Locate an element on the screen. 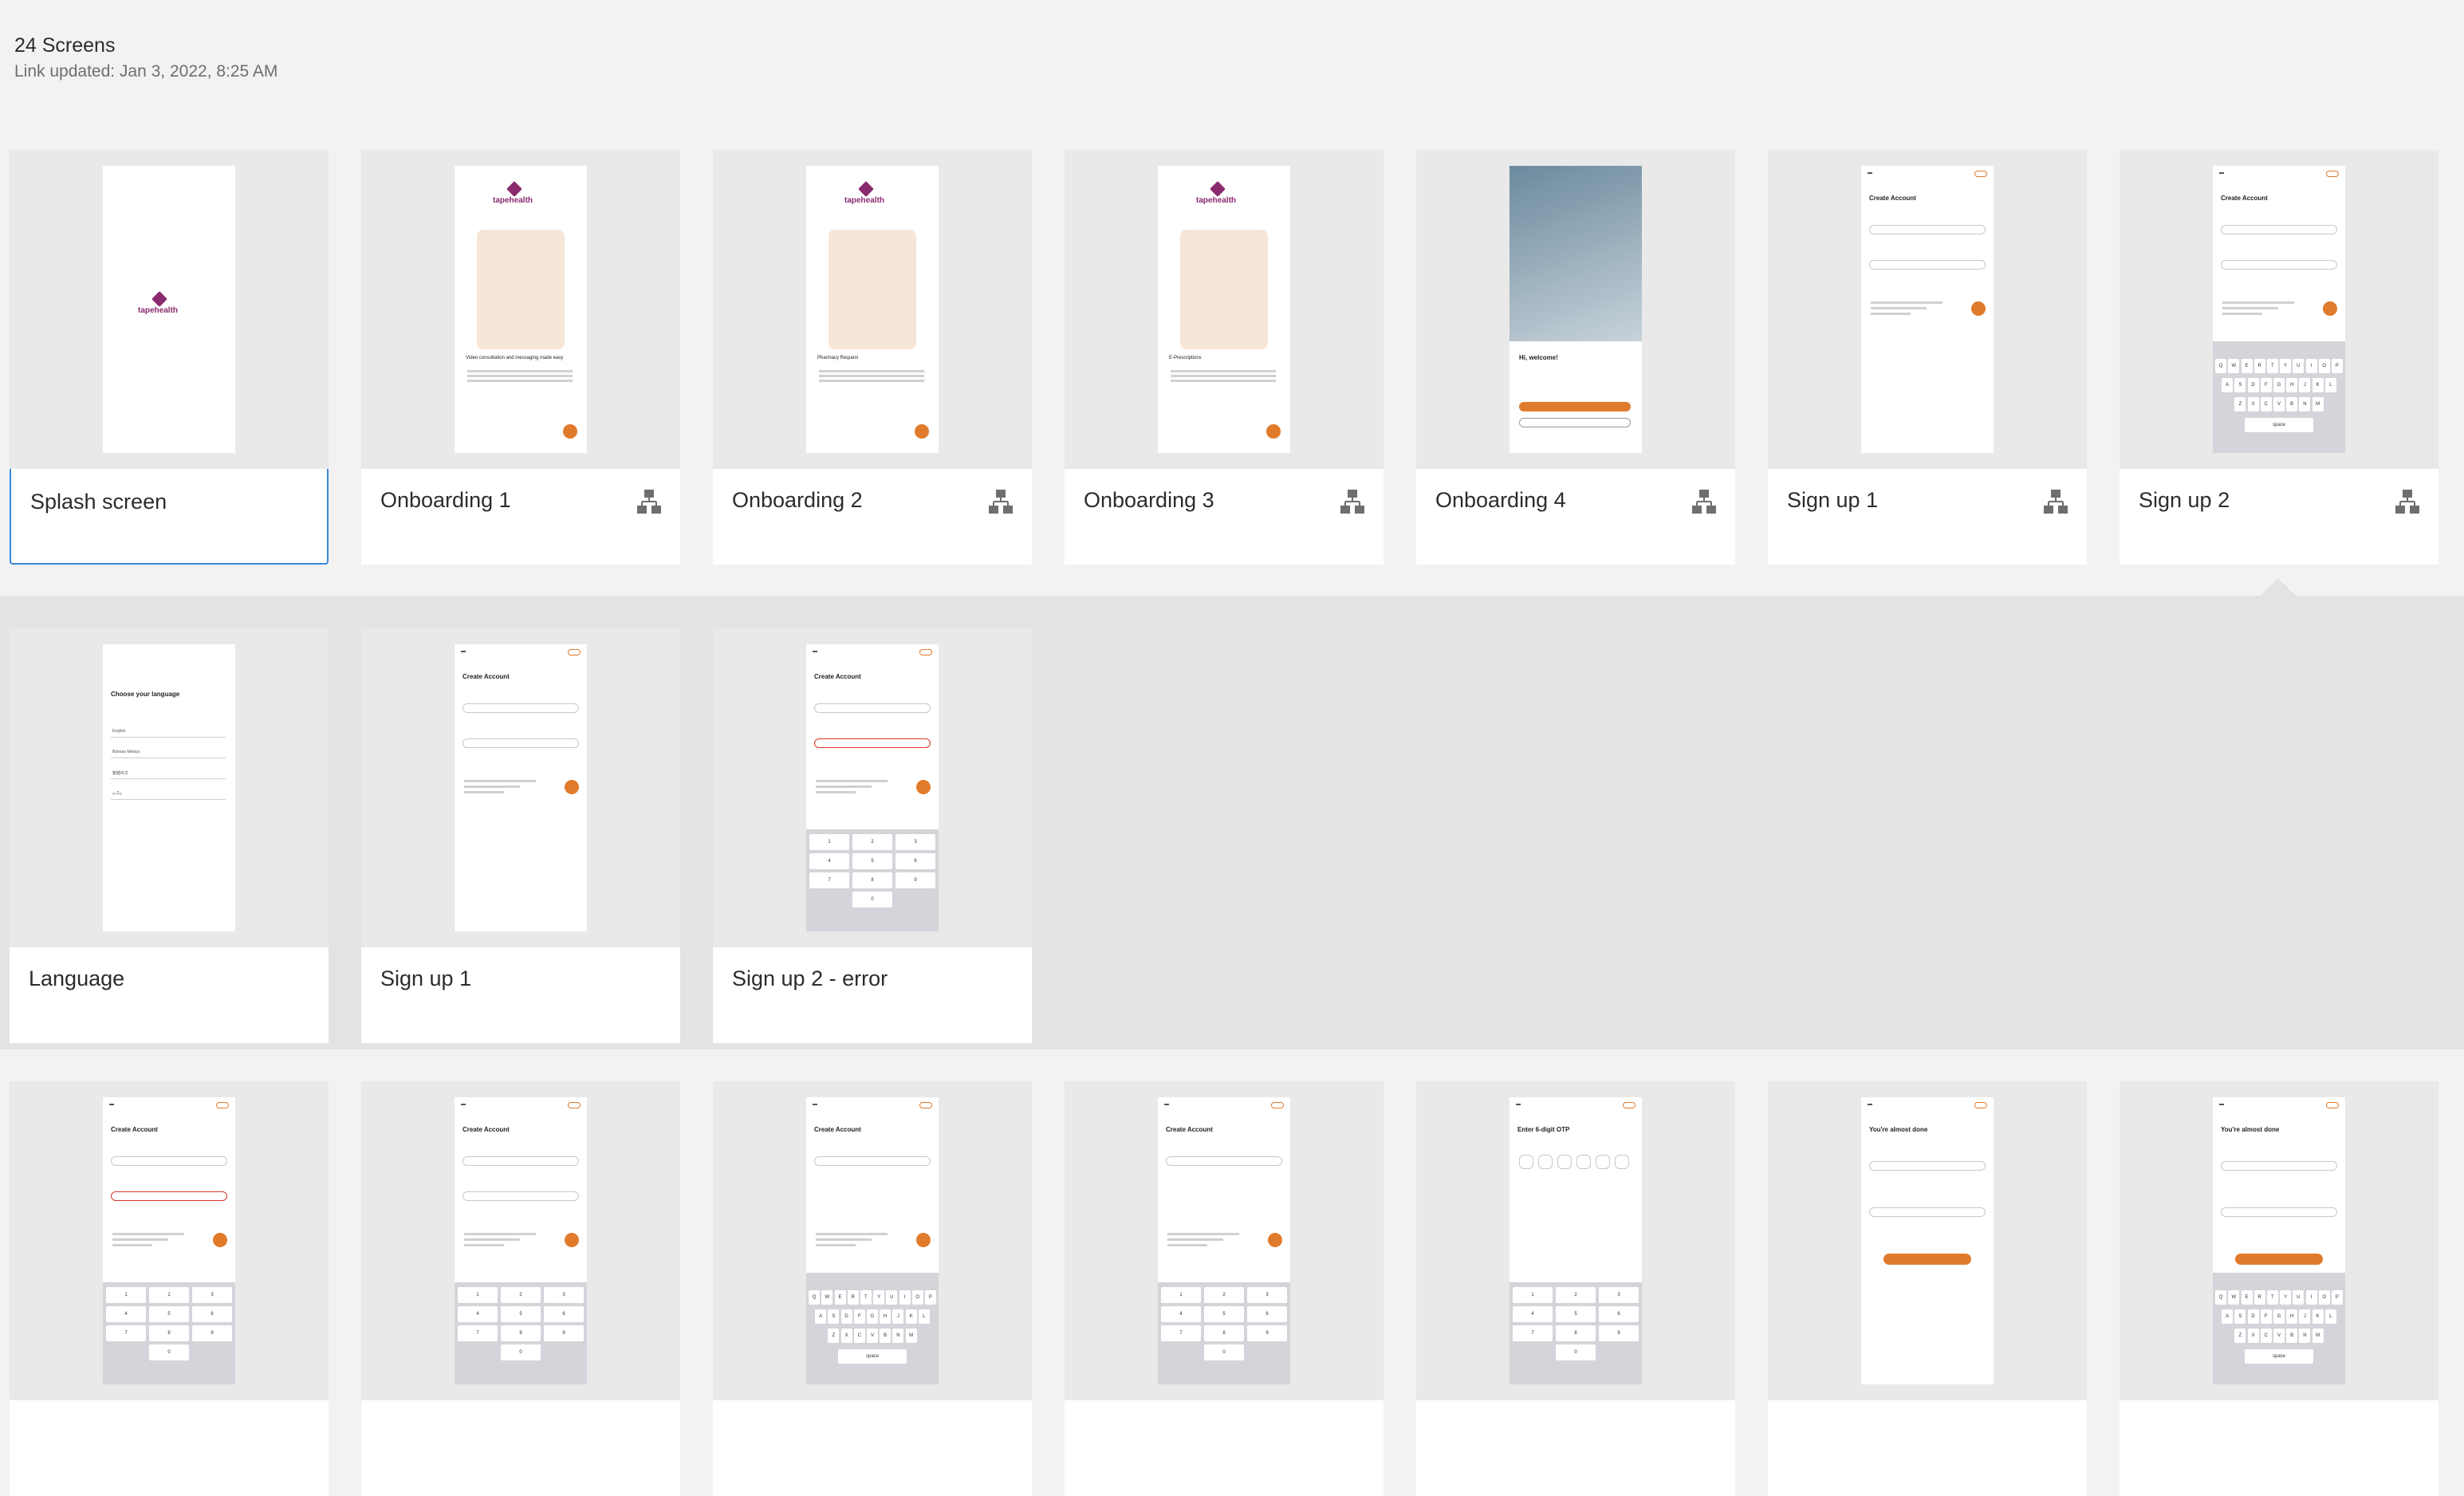  screen-card: Hi, welcome! Onboarding 4 is located at coordinates (1575, 357).